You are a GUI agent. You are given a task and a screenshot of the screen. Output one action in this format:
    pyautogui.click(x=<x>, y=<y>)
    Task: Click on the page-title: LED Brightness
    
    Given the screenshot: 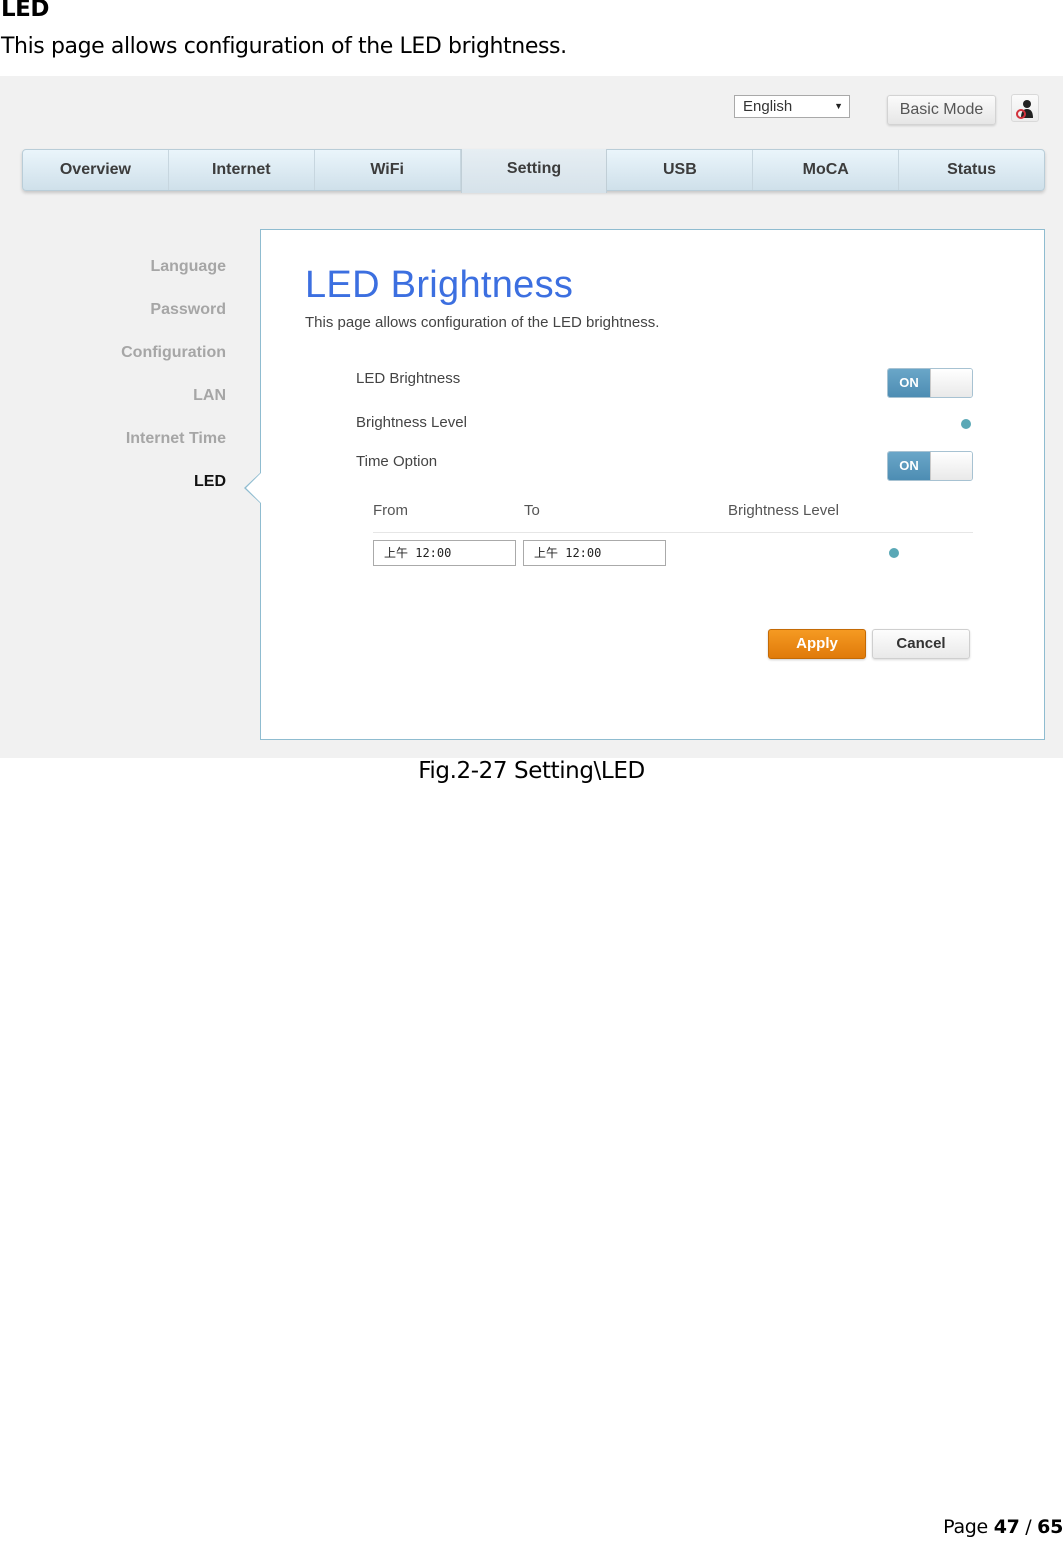 What is the action you would take?
    pyautogui.click(x=439, y=285)
    